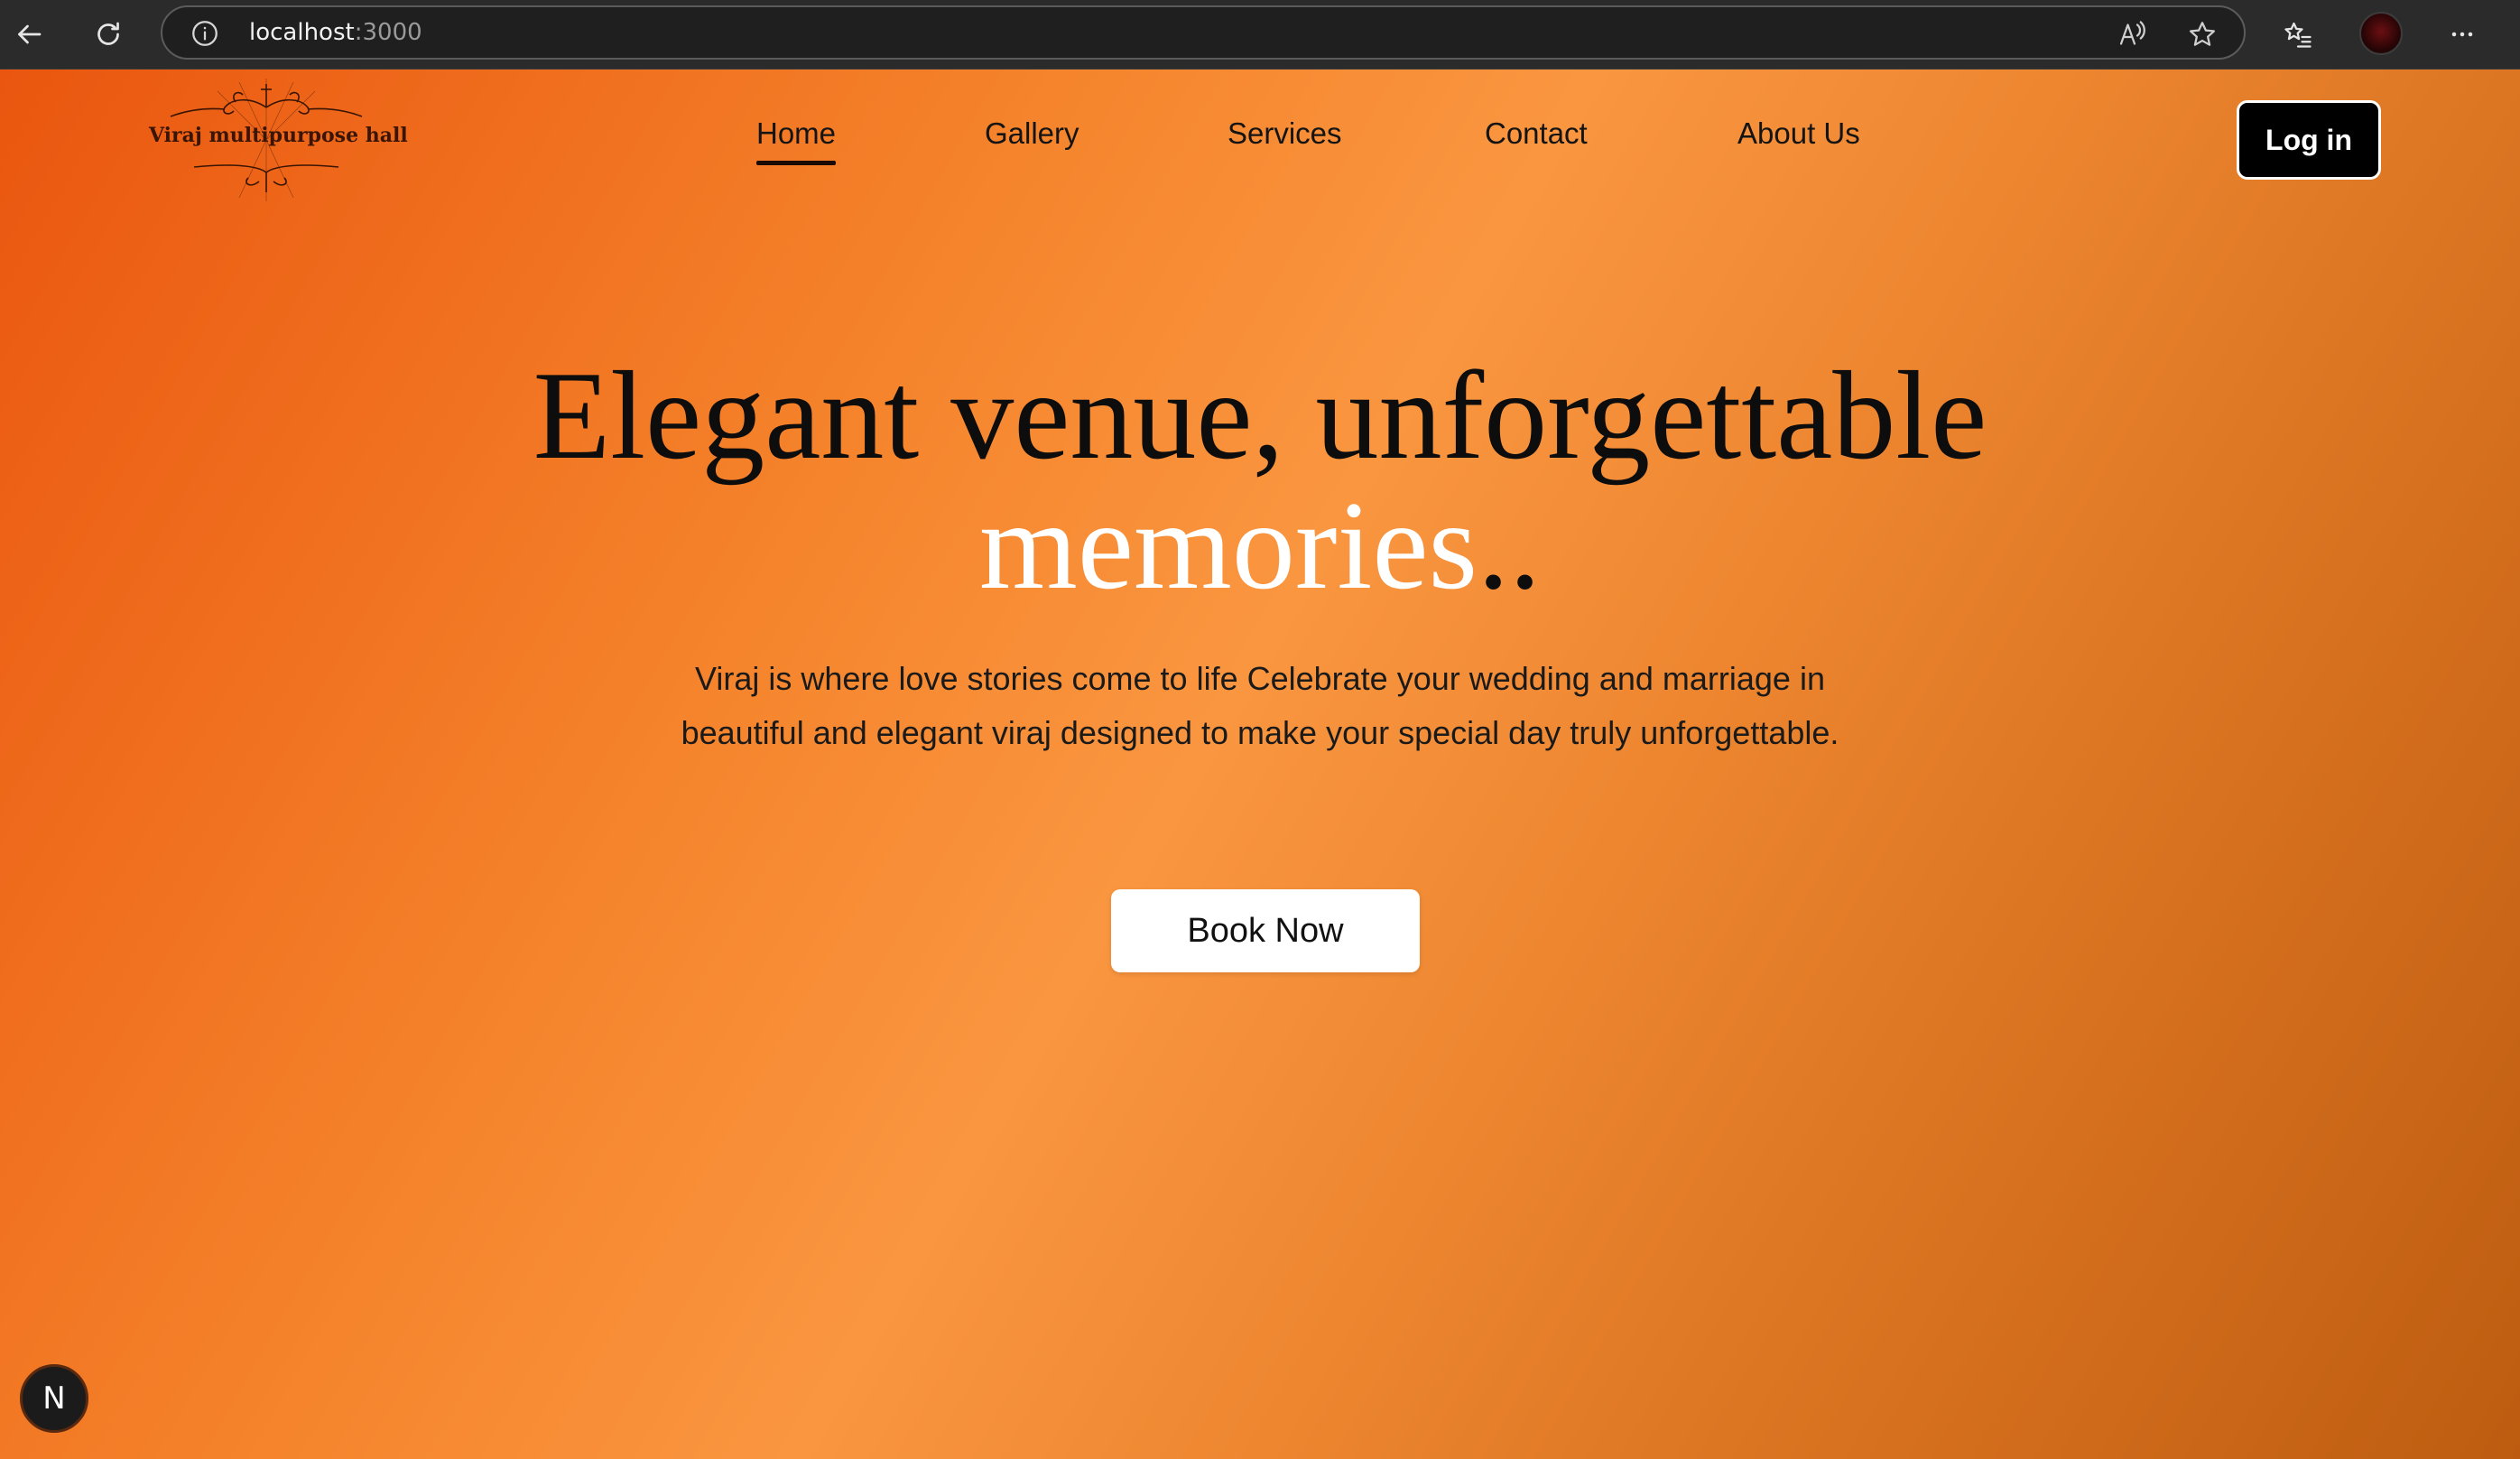 Image resolution: width=2520 pixels, height=1459 pixels. What do you see at coordinates (2462, 34) in the screenshot?
I see `more-icon` at bounding box center [2462, 34].